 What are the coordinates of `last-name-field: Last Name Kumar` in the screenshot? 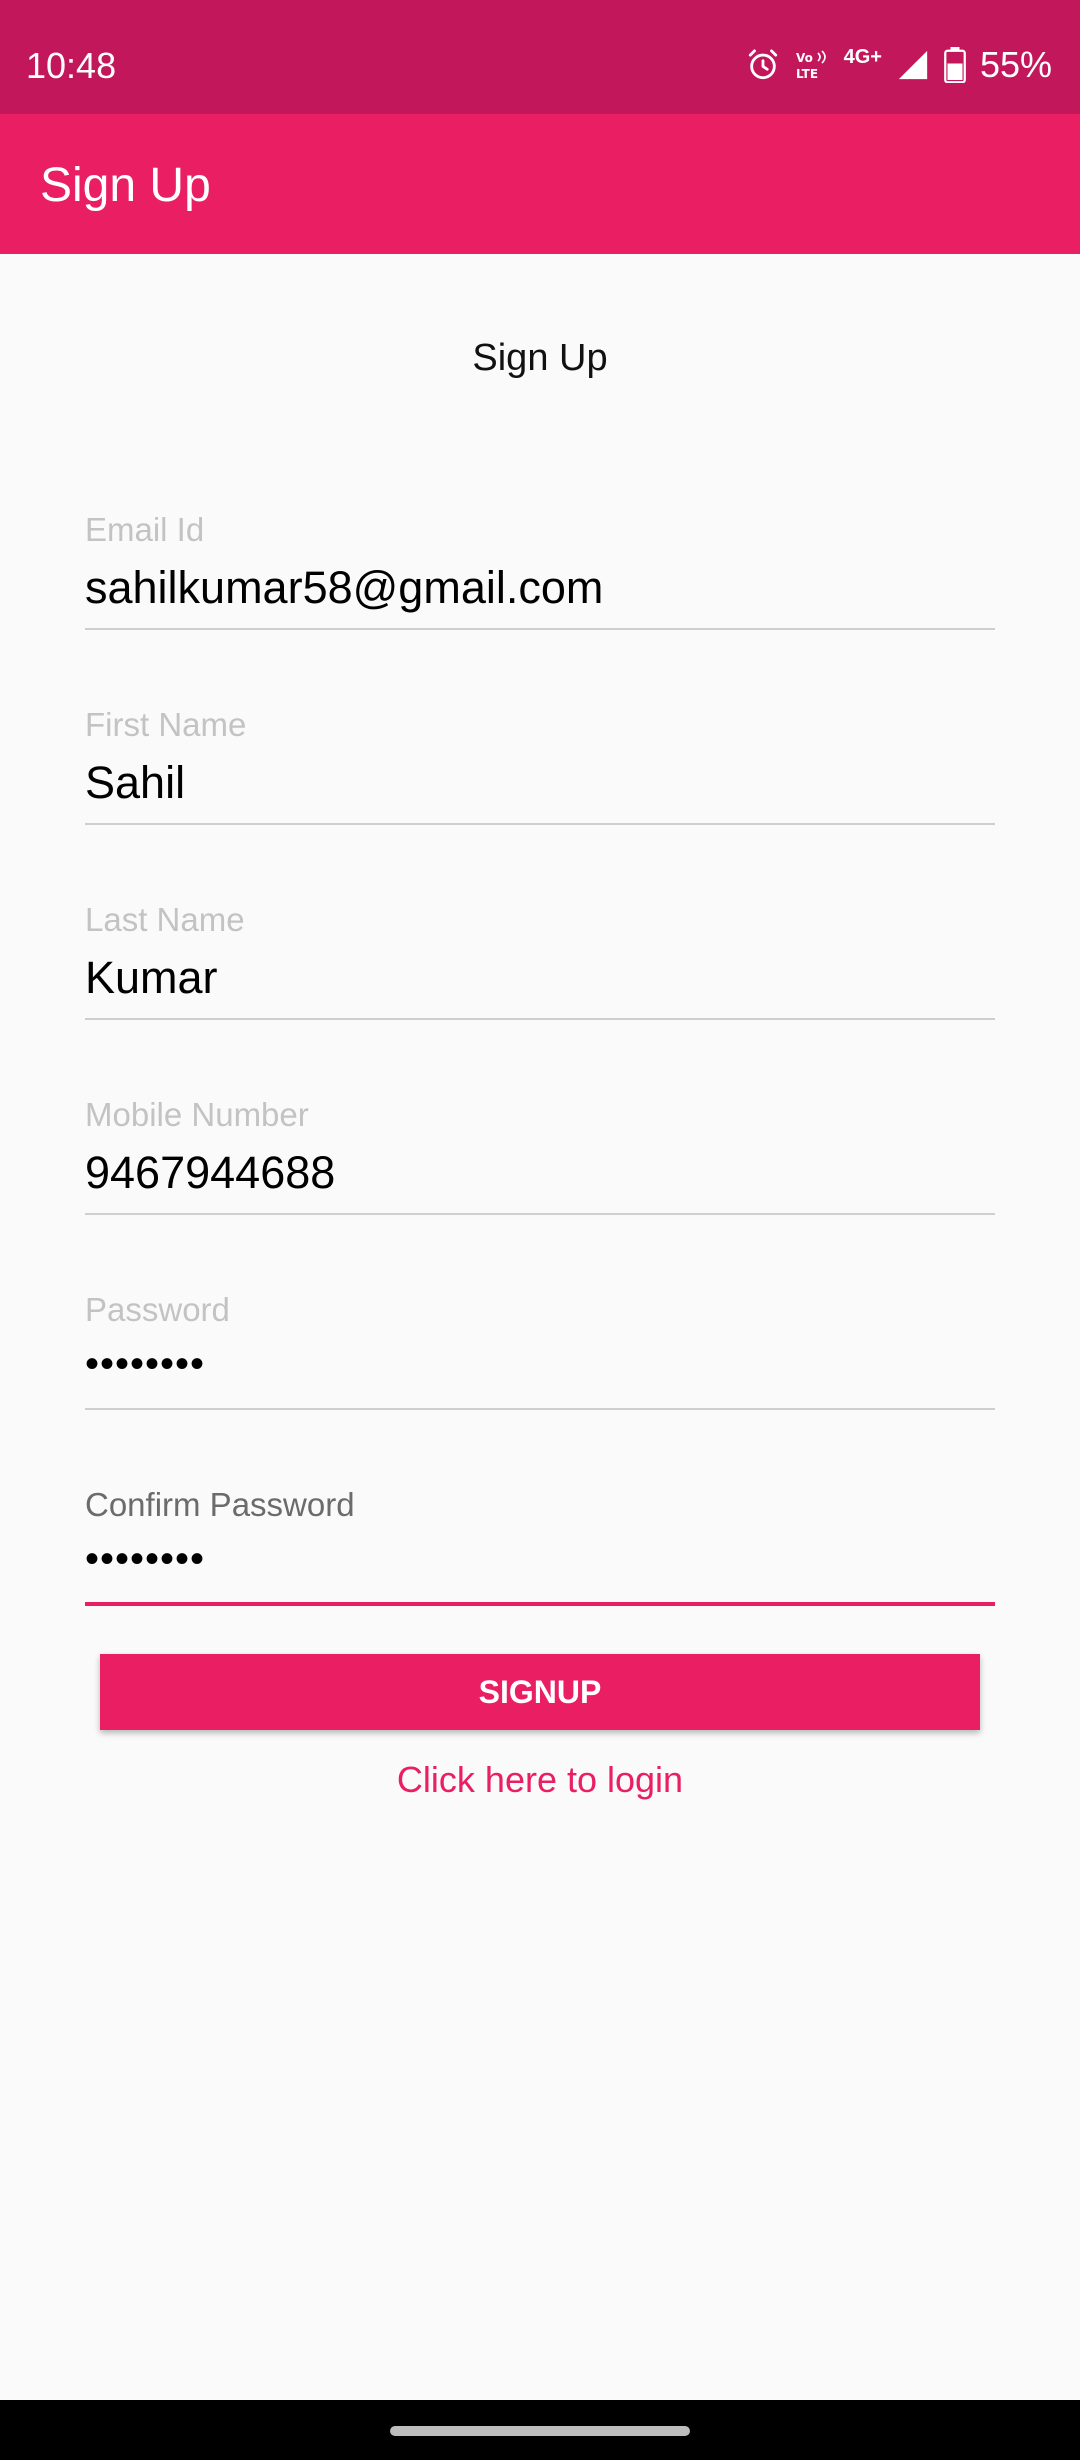 It's located at (540, 965).